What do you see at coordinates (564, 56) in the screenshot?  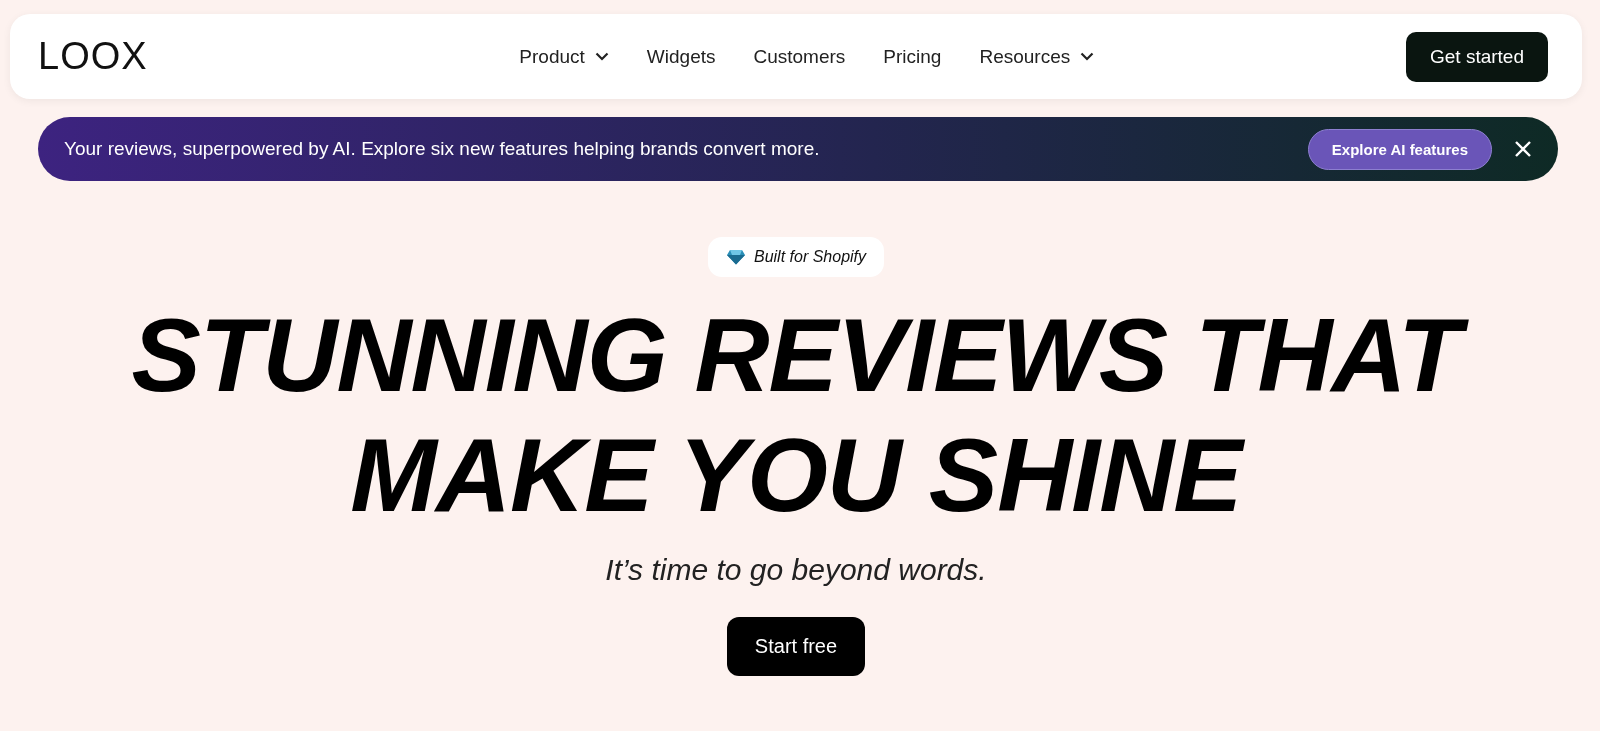 I see `nav-link: Product` at bounding box center [564, 56].